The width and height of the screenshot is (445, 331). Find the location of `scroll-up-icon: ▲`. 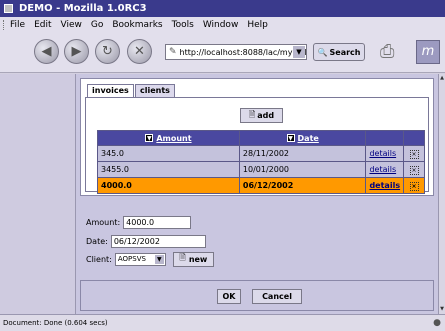

scroll-up-icon: ▲ is located at coordinates (442, 78).